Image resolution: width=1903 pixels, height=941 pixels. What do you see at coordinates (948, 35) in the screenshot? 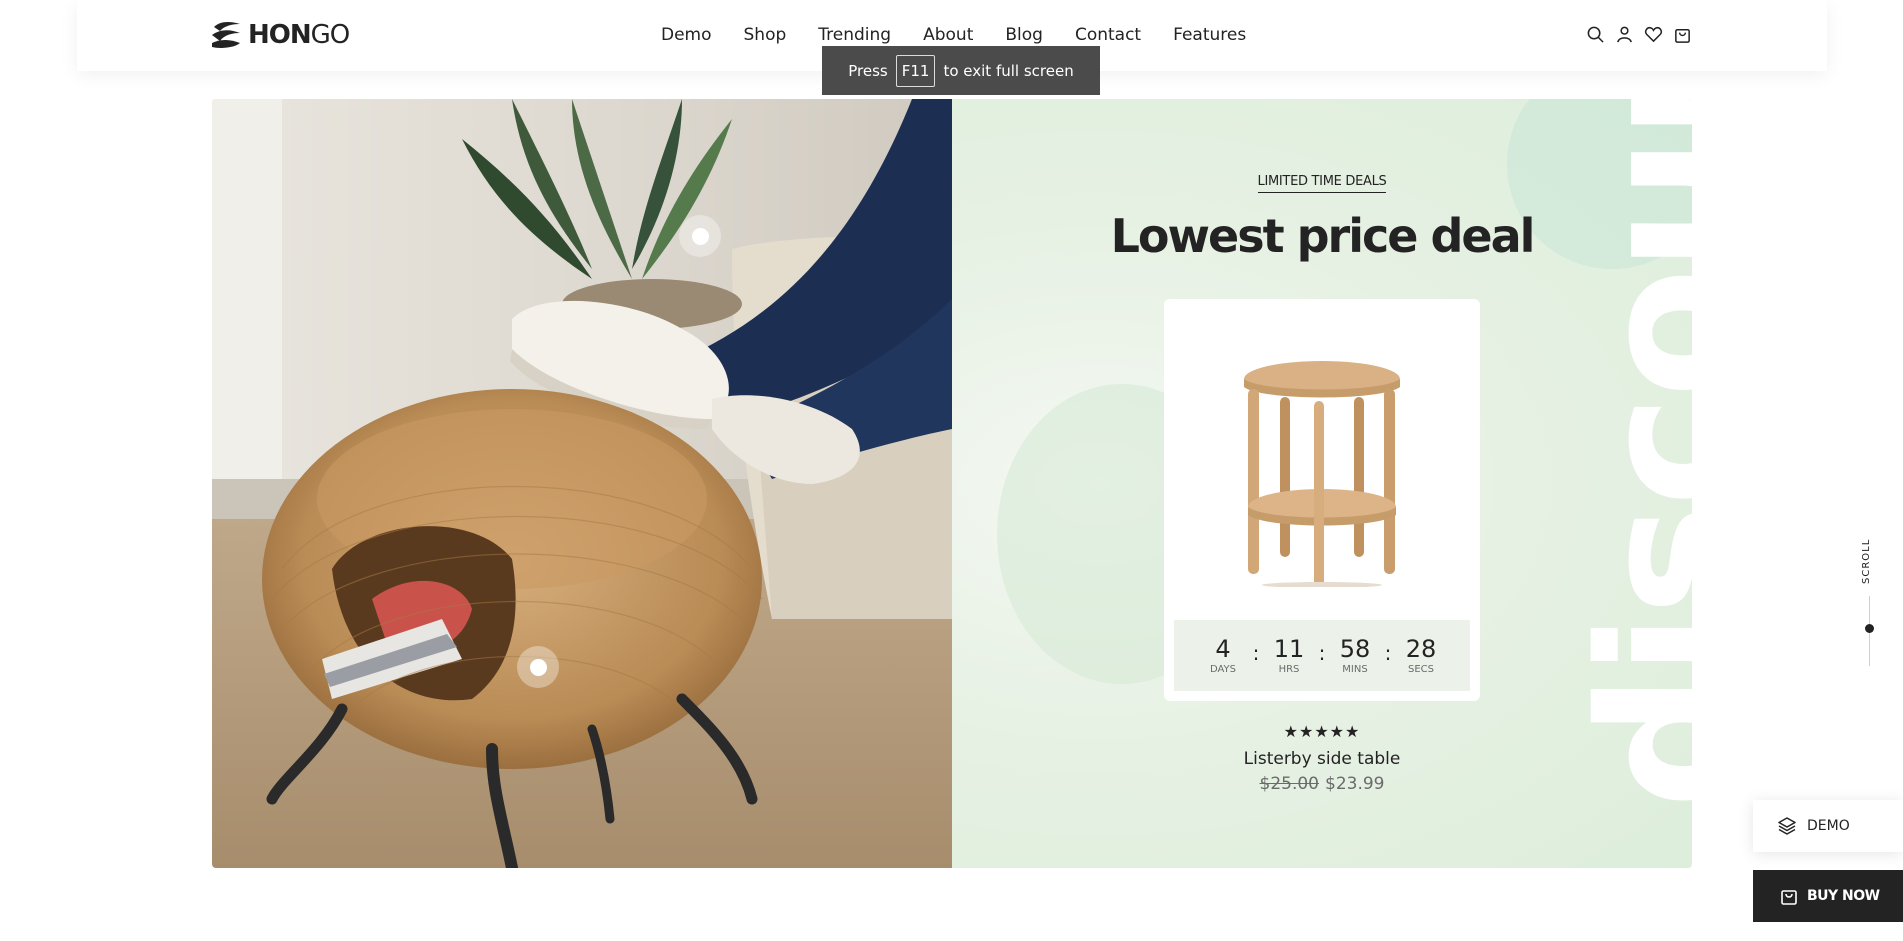
I see `nav-about: About` at bounding box center [948, 35].